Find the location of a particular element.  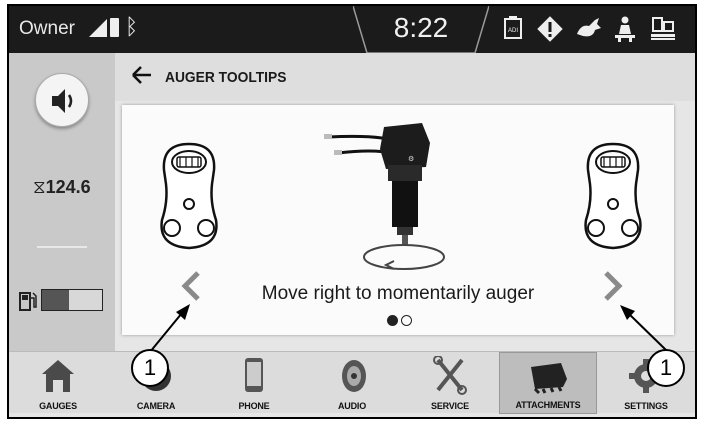

hour-meter: ⧖124.6 is located at coordinates (62, 187).